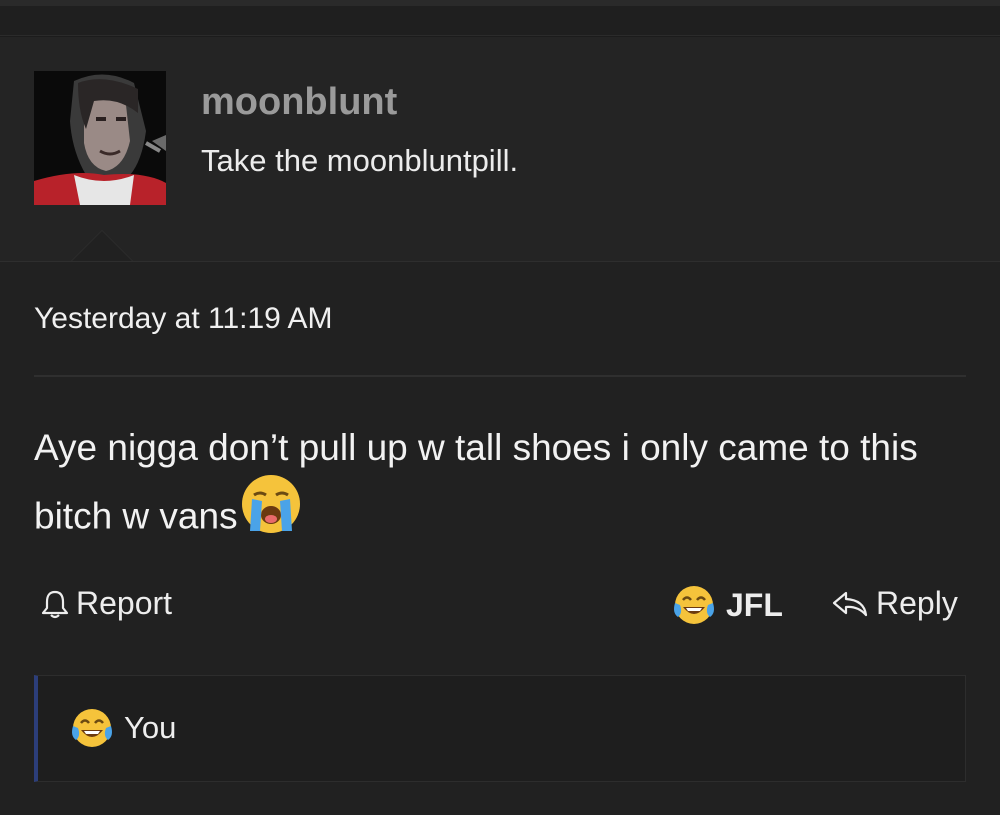  I want to click on username: moonblunt, so click(299, 102).